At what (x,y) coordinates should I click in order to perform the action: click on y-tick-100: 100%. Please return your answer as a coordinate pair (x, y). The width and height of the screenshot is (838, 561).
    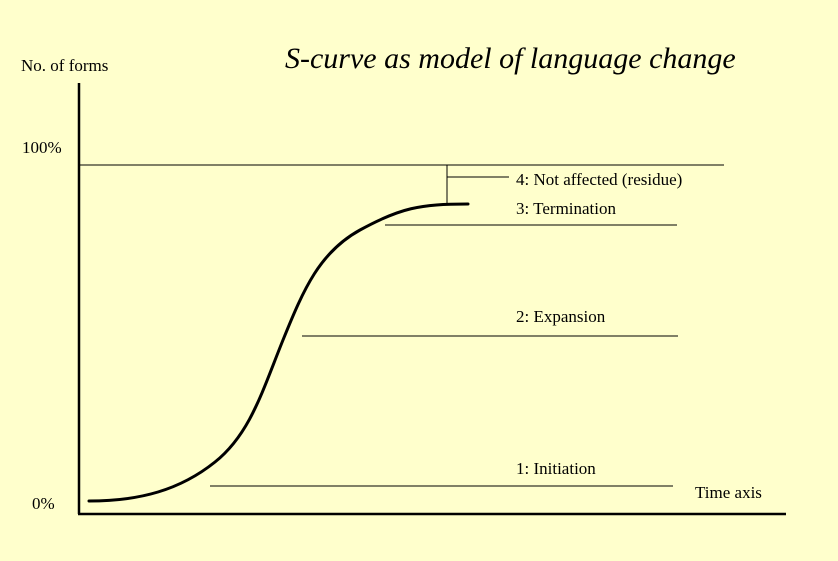
    Looking at the image, I should click on (42, 147).